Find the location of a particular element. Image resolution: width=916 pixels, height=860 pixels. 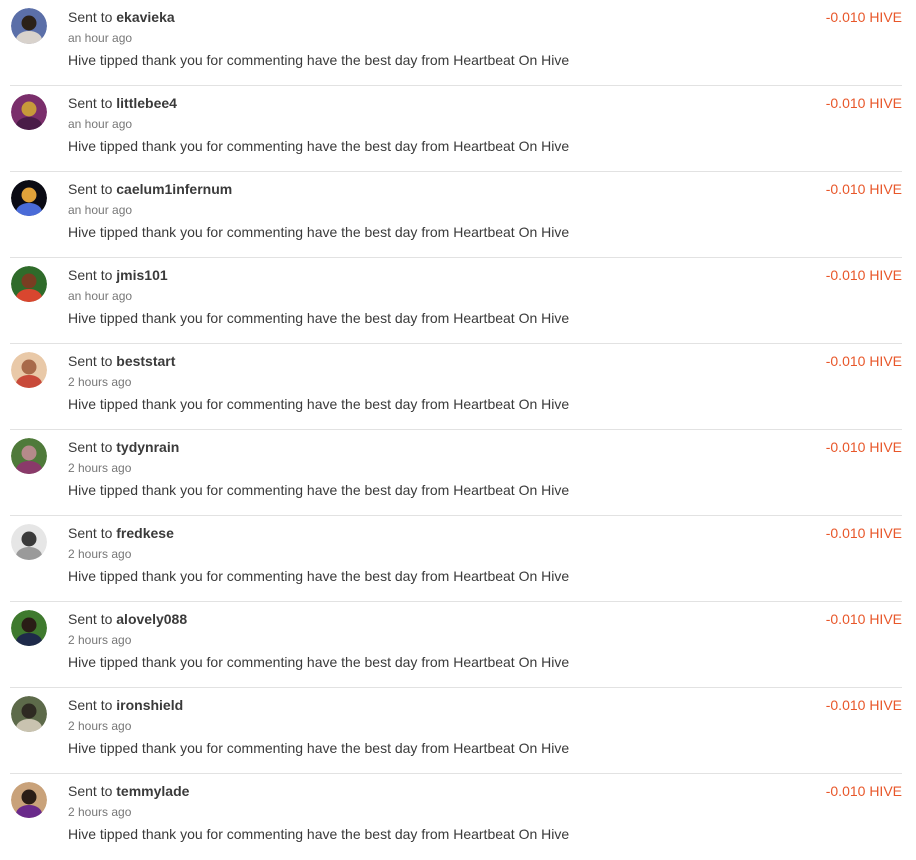

transfer-description: Sent to jmis101 is located at coordinates (118, 275).